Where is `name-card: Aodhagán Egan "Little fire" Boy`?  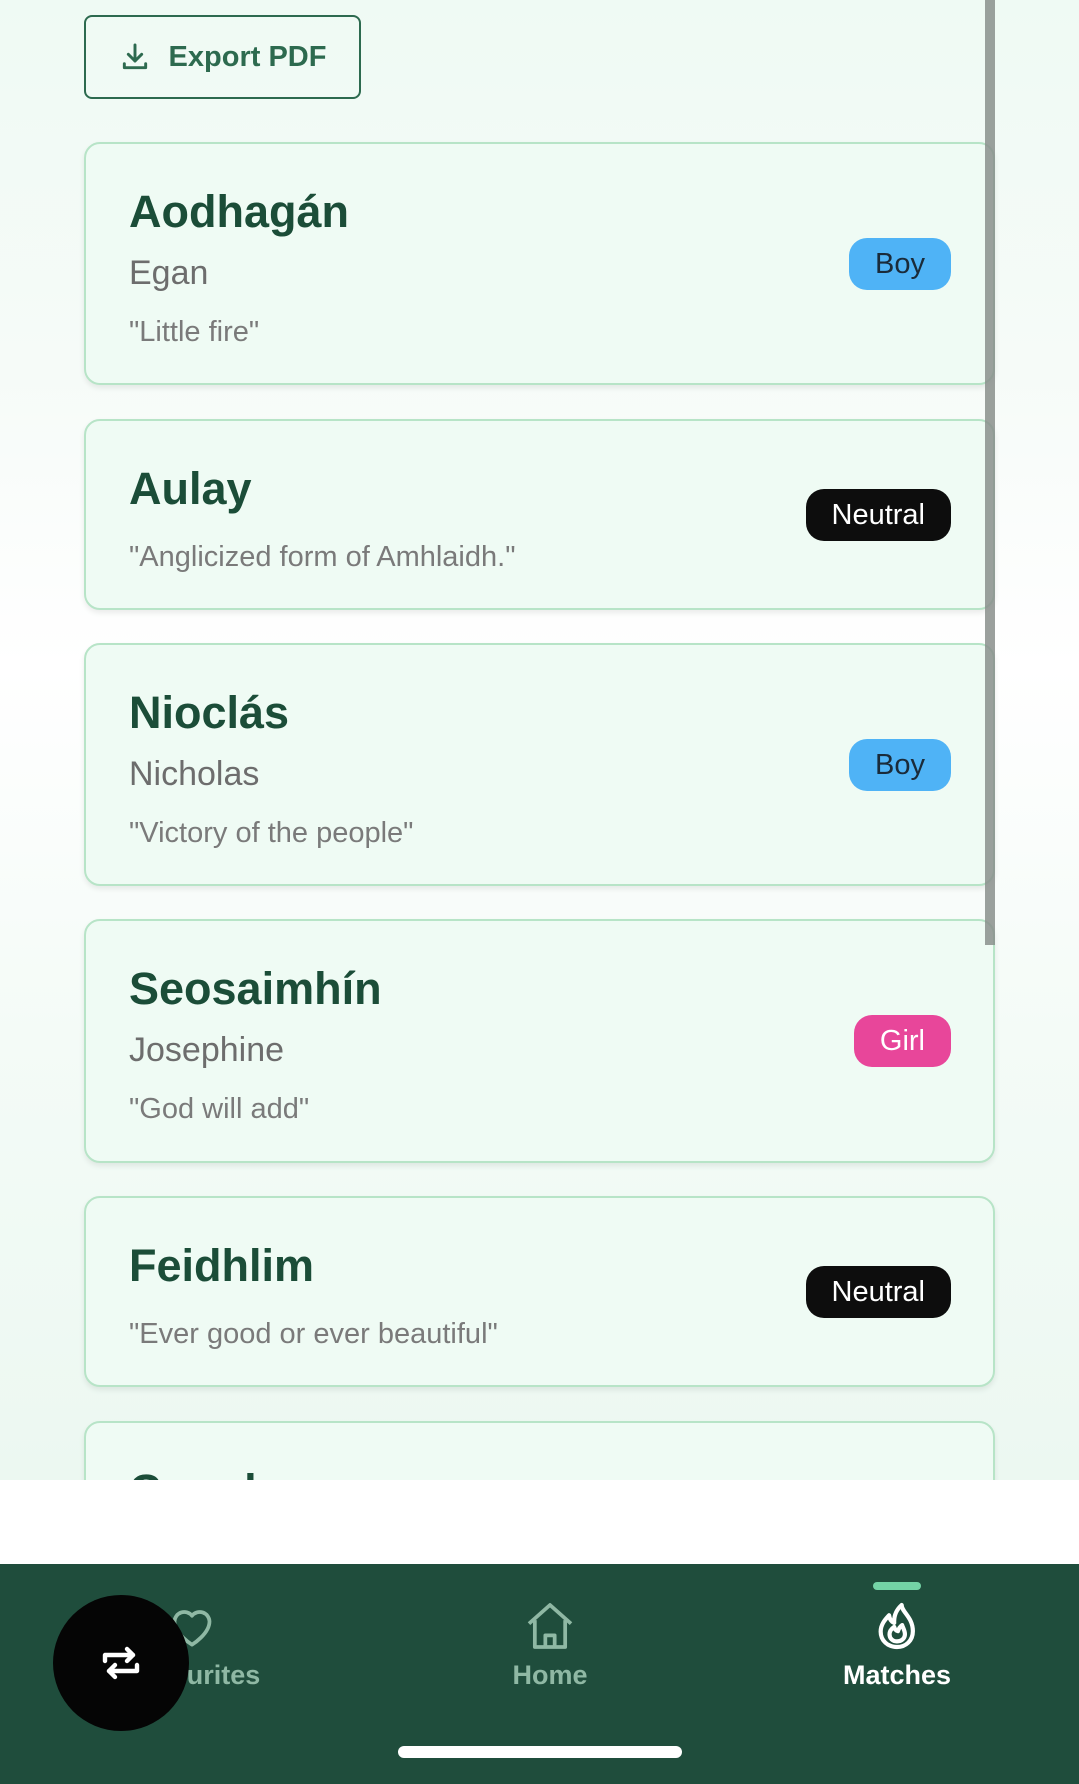 name-card: Aodhagán Egan "Little fire" Boy is located at coordinates (539, 263).